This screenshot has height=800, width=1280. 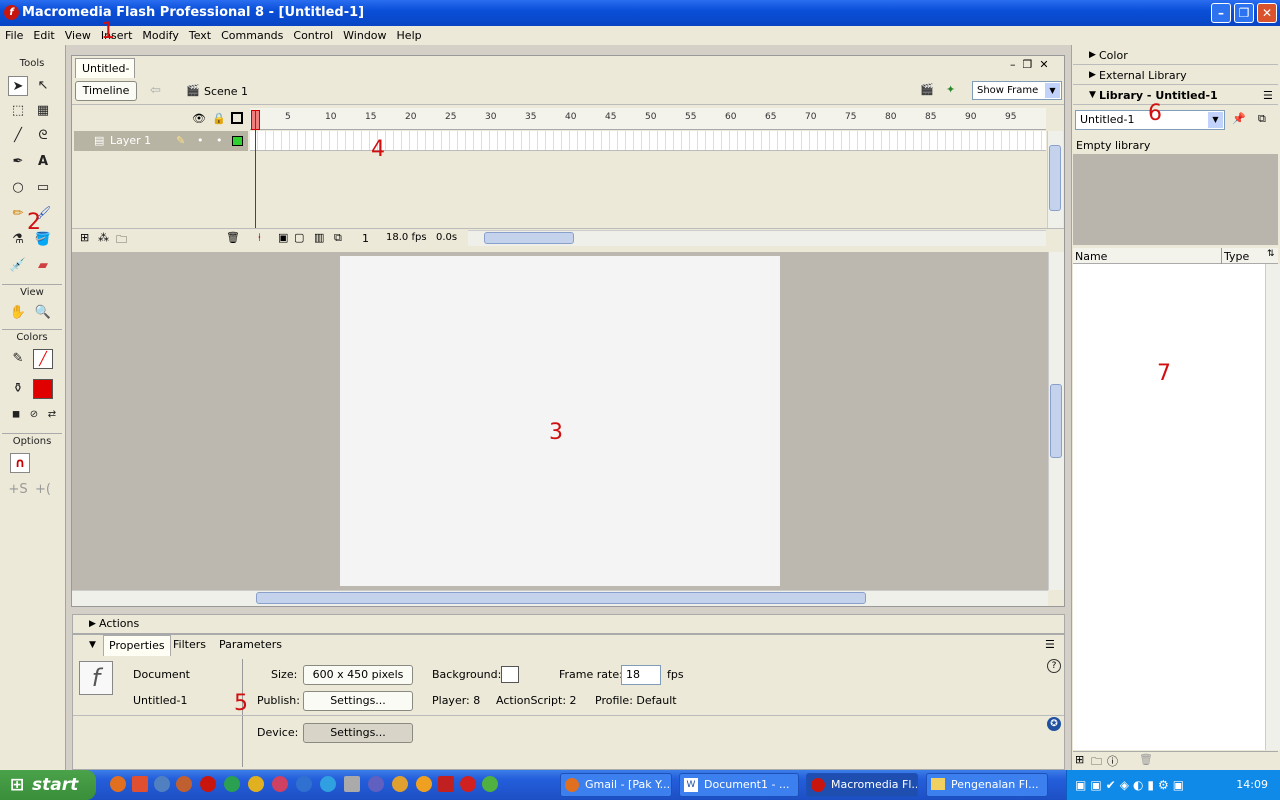 I want to click on actions-panel-header: ▶ Actions, so click(x=568, y=624).